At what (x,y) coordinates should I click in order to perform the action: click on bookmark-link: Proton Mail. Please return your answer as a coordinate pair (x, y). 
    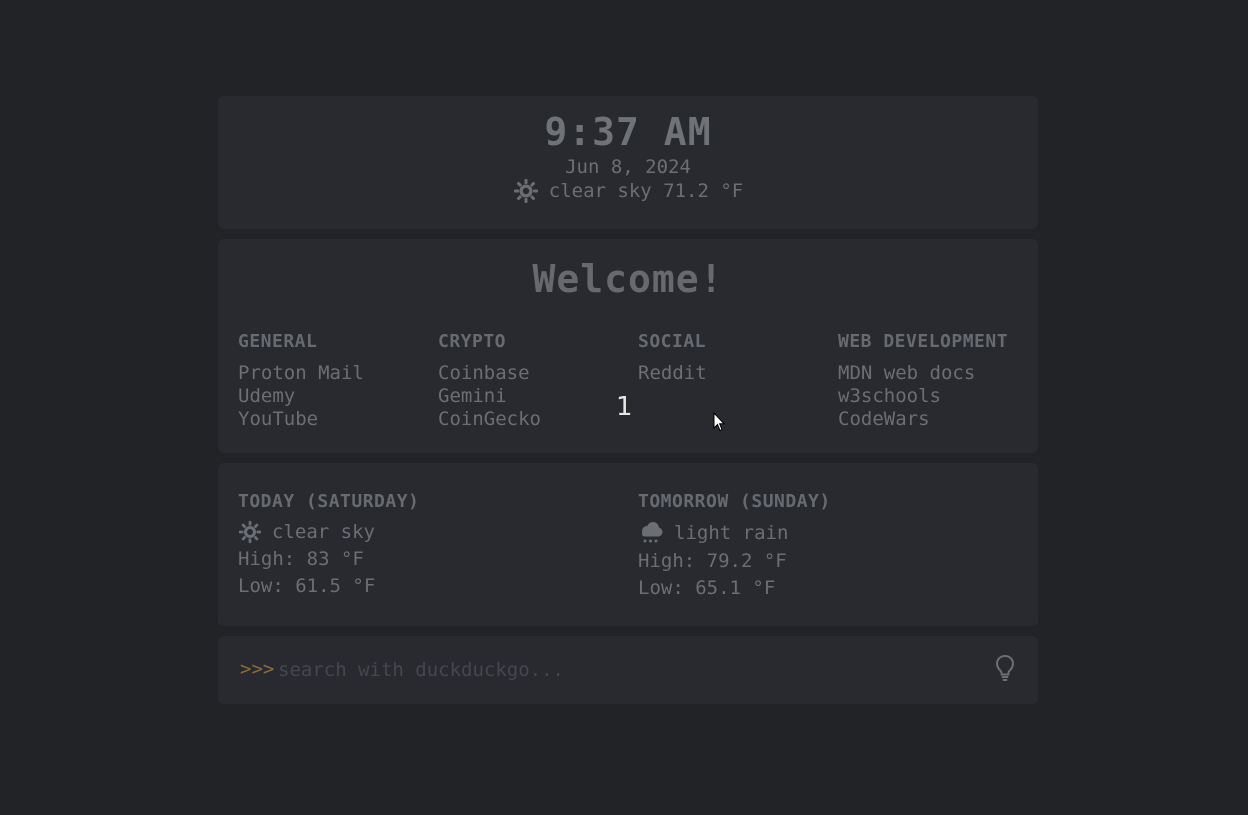
    Looking at the image, I should click on (338, 373).